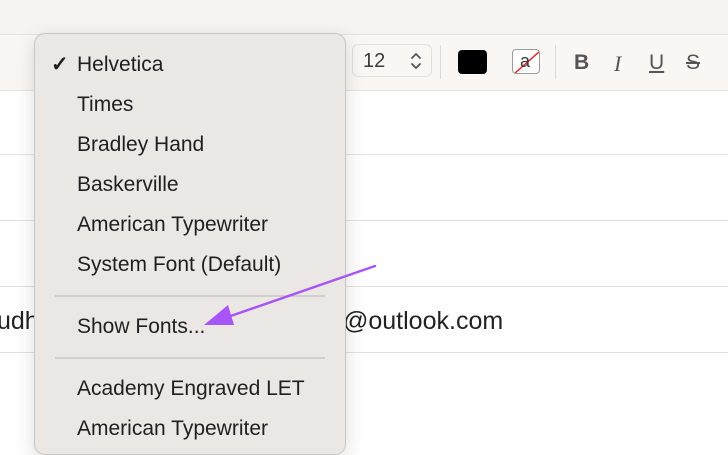  I want to click on menu-item-bradley-hand: Bradley Hand, so click(190, 145).